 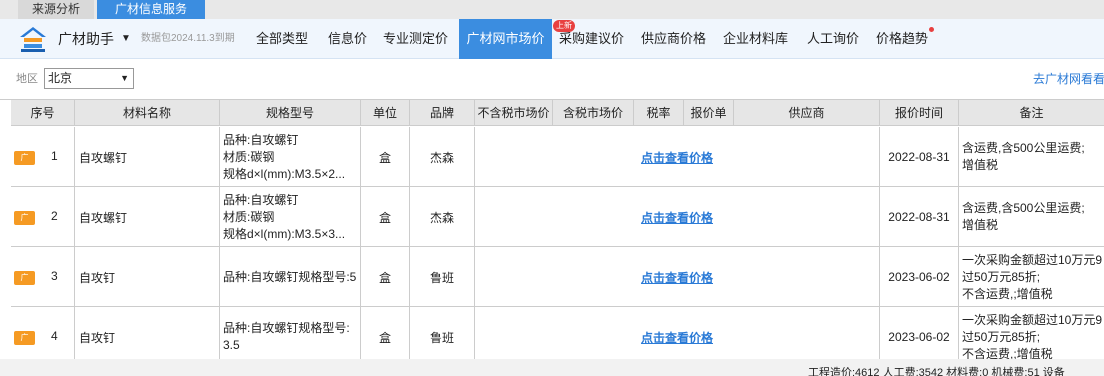 What do you see at coordinates (591, 39) in the screenshot?
I see `nav-purchase-suggested-price: 采购建议价` at bounding box center [591, 39].